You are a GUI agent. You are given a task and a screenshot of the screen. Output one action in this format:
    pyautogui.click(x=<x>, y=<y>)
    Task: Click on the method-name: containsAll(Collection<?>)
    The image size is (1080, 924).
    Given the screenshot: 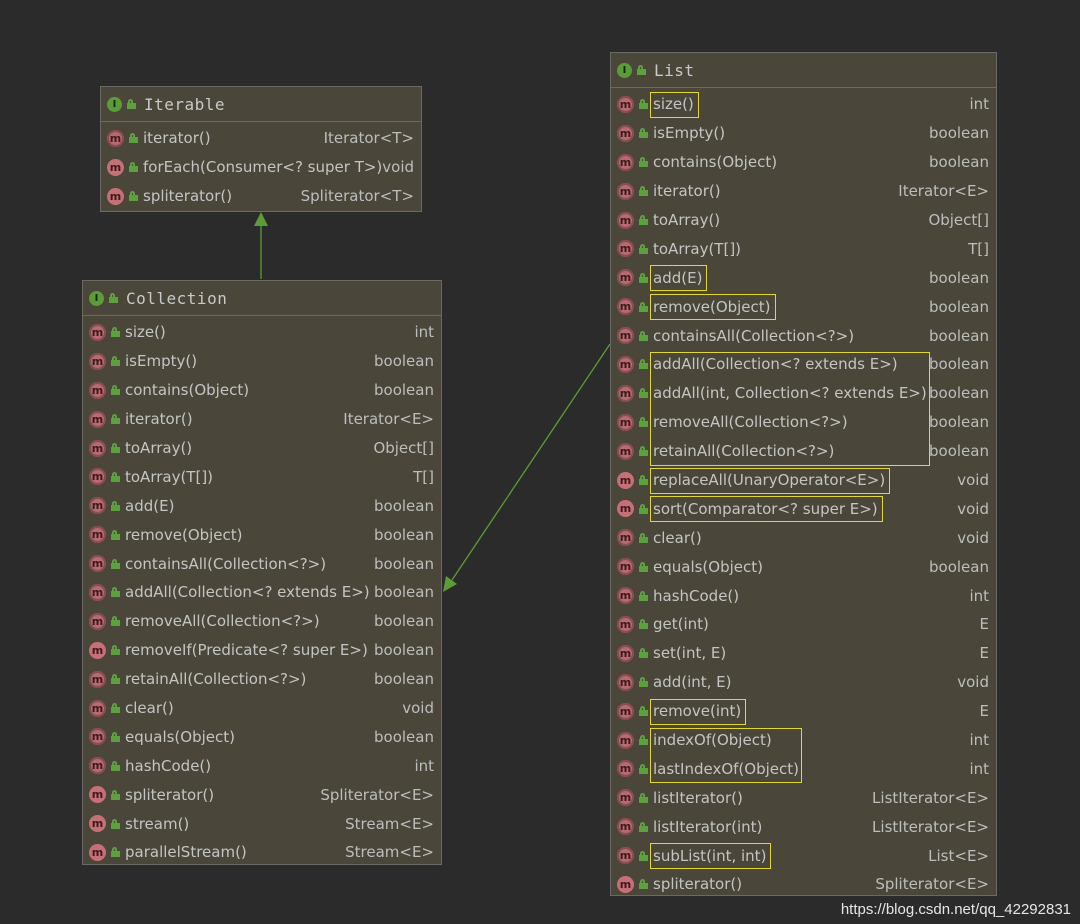 What is the action you would take?
    pyautogui.click(x=754, y=335)
    